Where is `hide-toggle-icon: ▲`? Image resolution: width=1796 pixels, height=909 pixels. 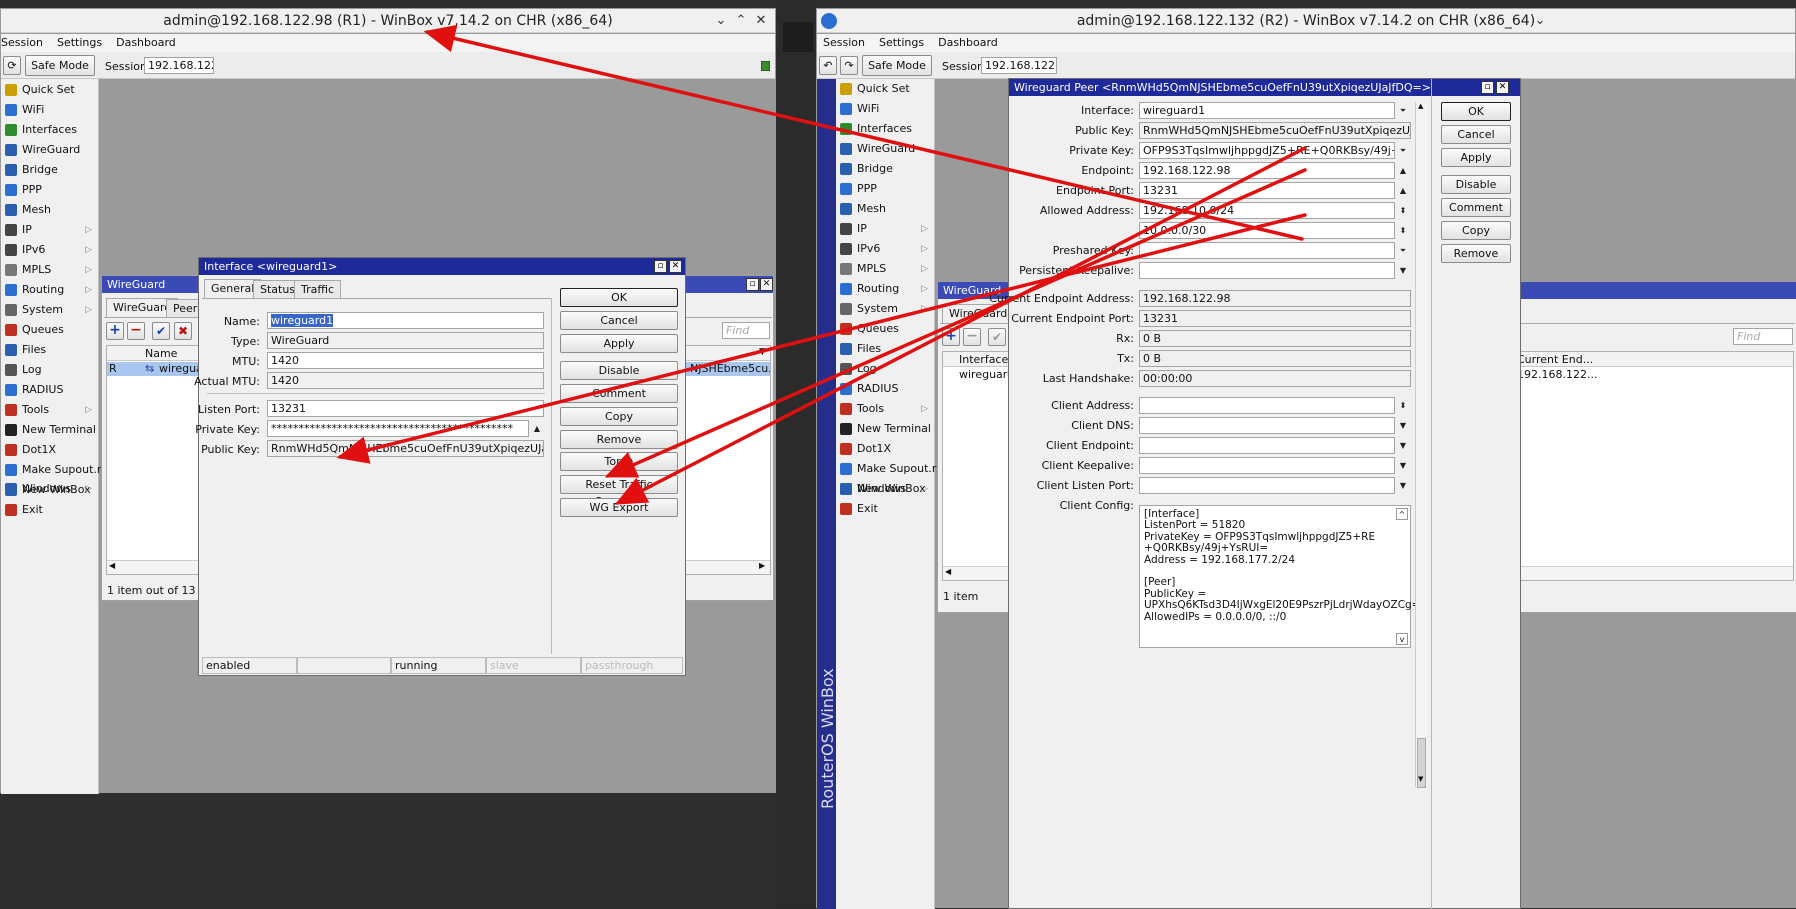 hide-toggle-icon: ▲ is located at coordinates (537, 428).